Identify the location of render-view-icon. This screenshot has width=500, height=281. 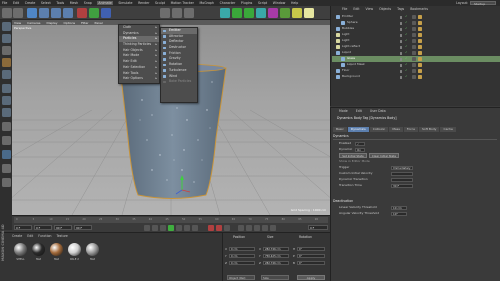
(165, 13).